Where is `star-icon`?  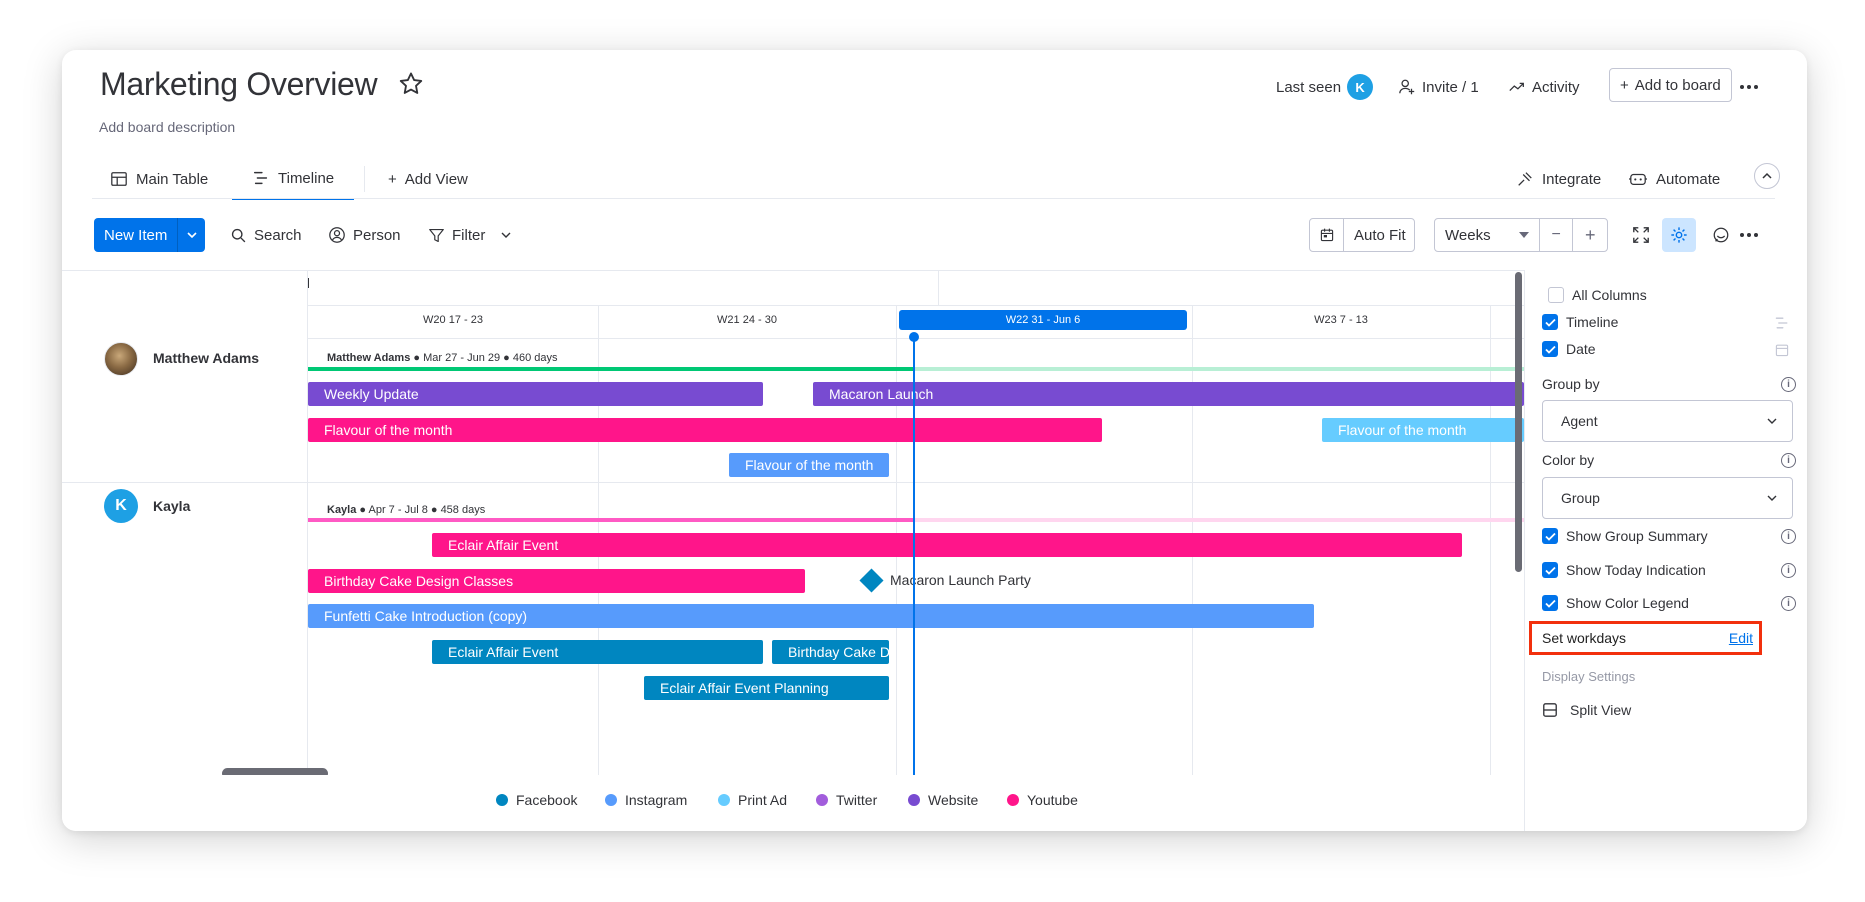 star-icon is located at coordinates (411, 84).